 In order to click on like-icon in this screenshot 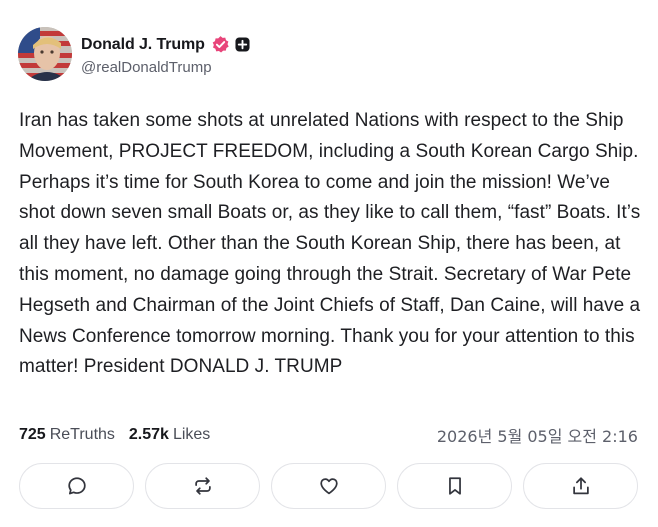, I will do `click(328, 486)`.